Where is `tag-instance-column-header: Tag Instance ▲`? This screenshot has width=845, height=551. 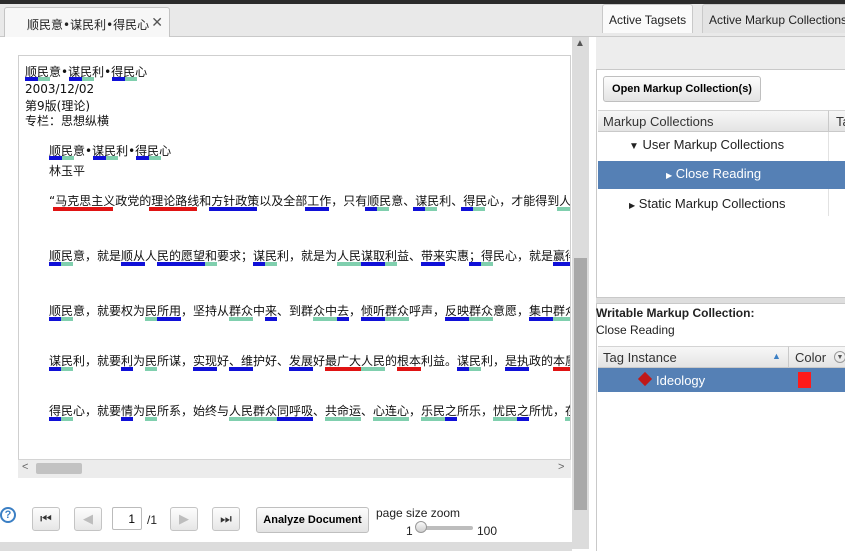 tag-instance-column-header: Tag Instance ▲ is located at coordinates (693, 357).